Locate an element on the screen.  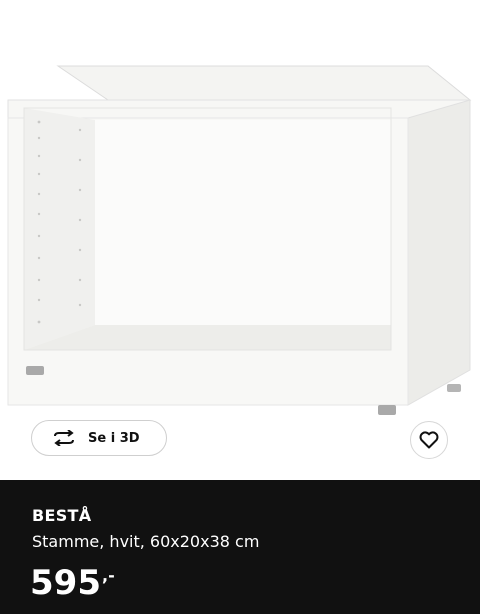
view-in-3d-button: Se i 3D is located at coordinates (99, 438).